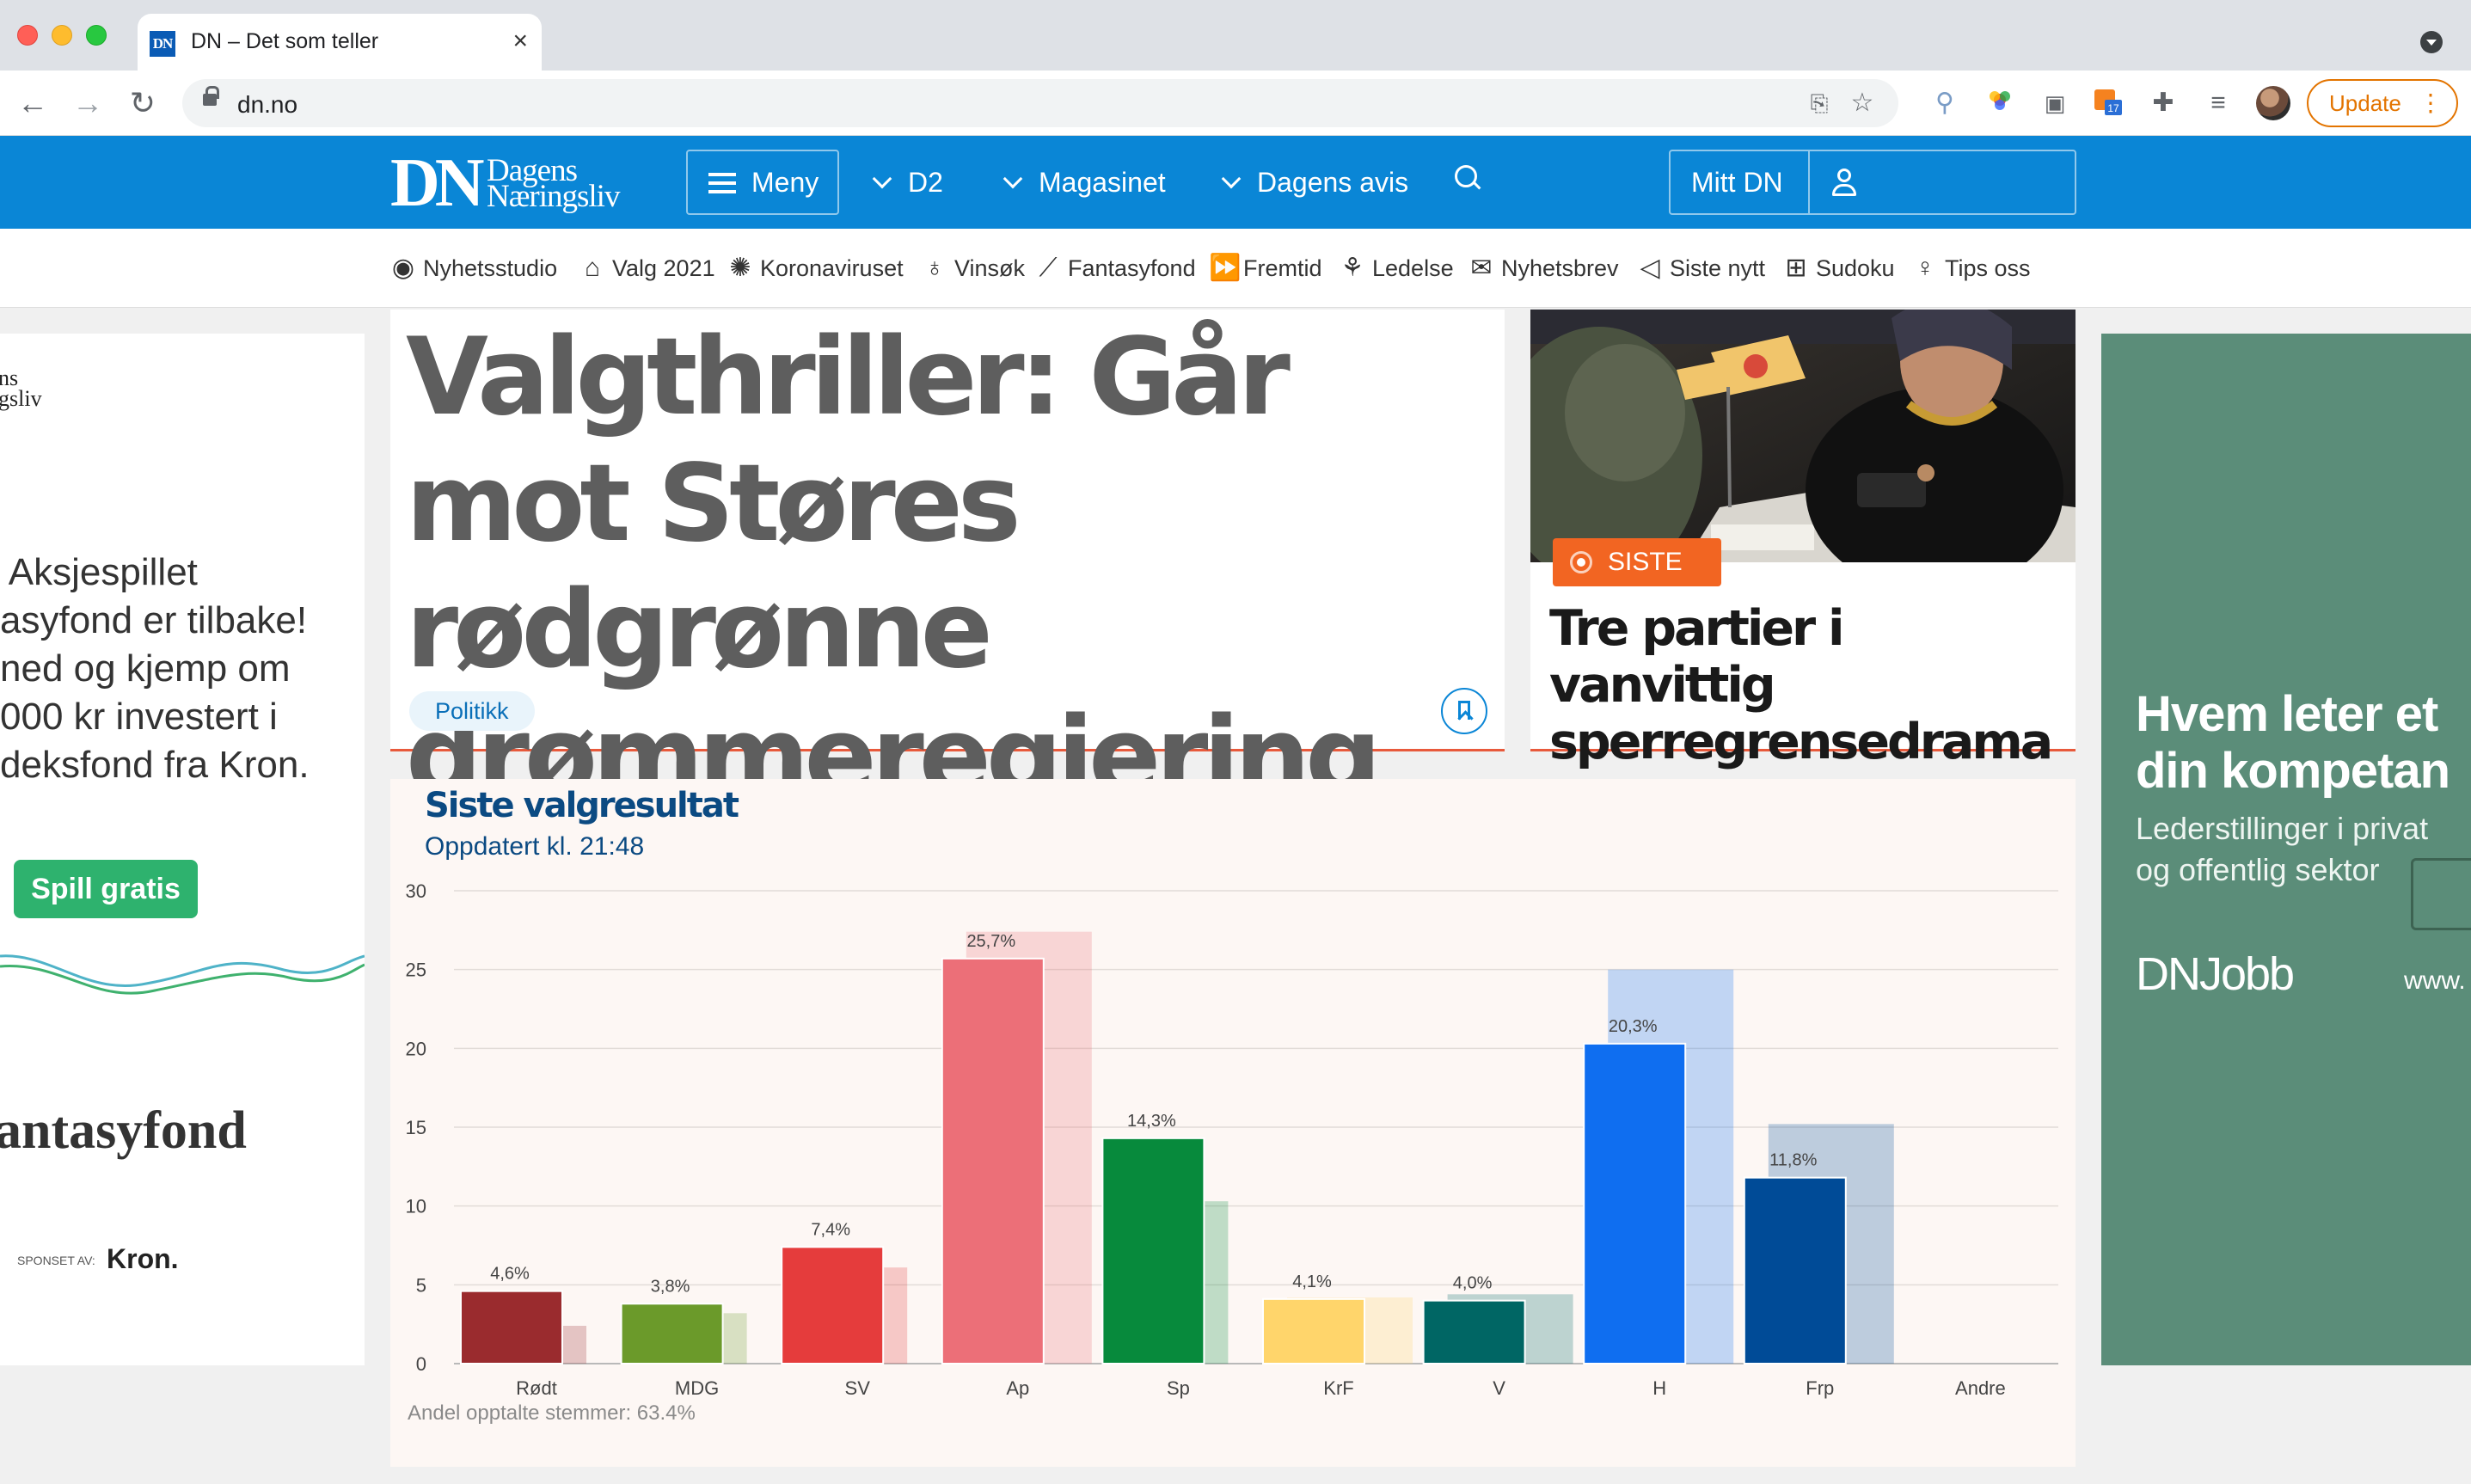 The height and width of the screenshot is (1484, 2471). What do you see at coordinates (1809, 182) in the screenshot?
I see `account-divider` at bounding box center [1809, 182].